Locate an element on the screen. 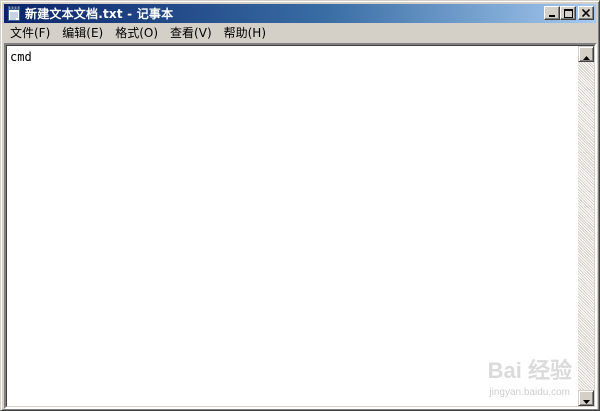  minimize-button is located at coordinates (552, 13).